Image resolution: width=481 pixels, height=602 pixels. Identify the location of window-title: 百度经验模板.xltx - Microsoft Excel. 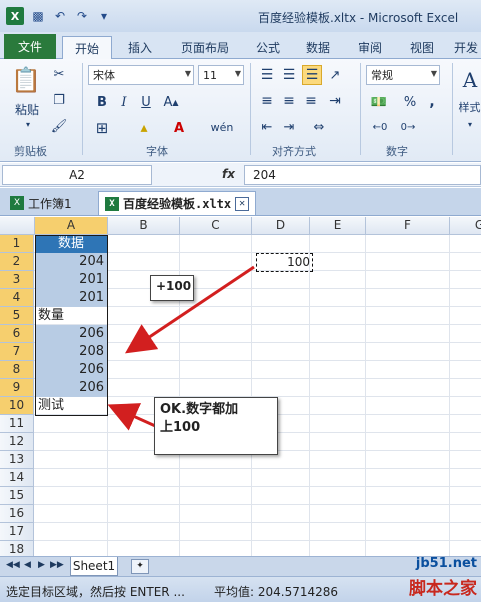
(358, 18).